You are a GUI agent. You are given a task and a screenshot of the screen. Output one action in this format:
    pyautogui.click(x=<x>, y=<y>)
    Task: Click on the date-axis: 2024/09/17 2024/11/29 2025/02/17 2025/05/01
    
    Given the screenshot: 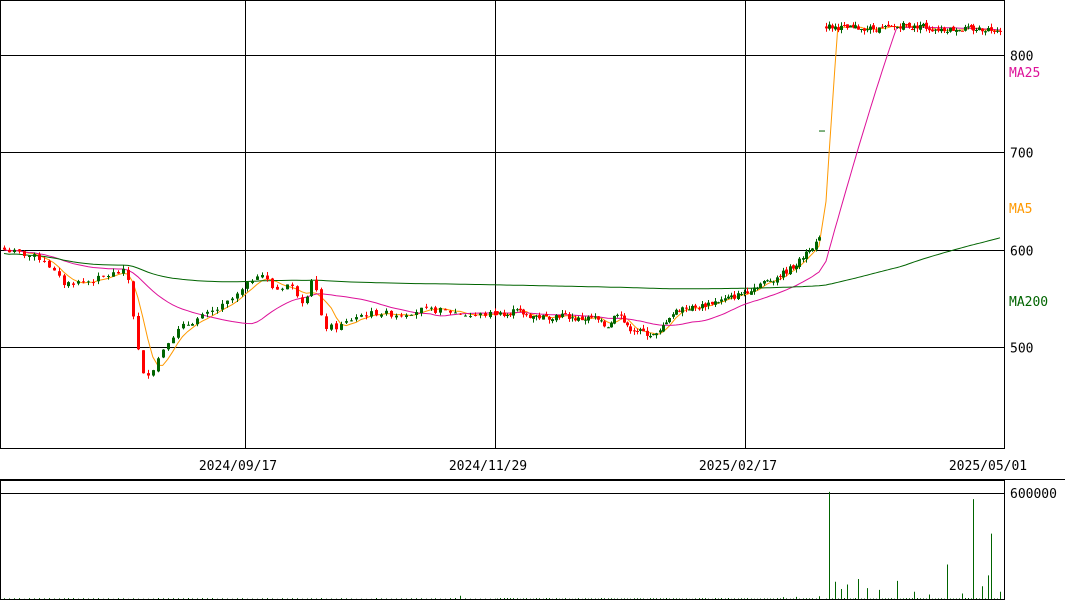 What is the action you would take?
    pyautogui.click(x=613, y=466)
    